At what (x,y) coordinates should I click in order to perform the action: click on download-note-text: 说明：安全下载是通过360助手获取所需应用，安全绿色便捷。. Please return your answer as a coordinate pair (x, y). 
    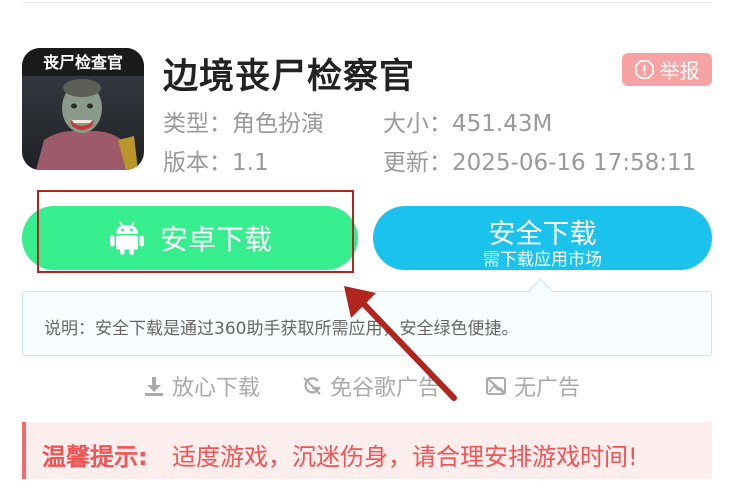
    Looking at the image, I should click on (281, 329).